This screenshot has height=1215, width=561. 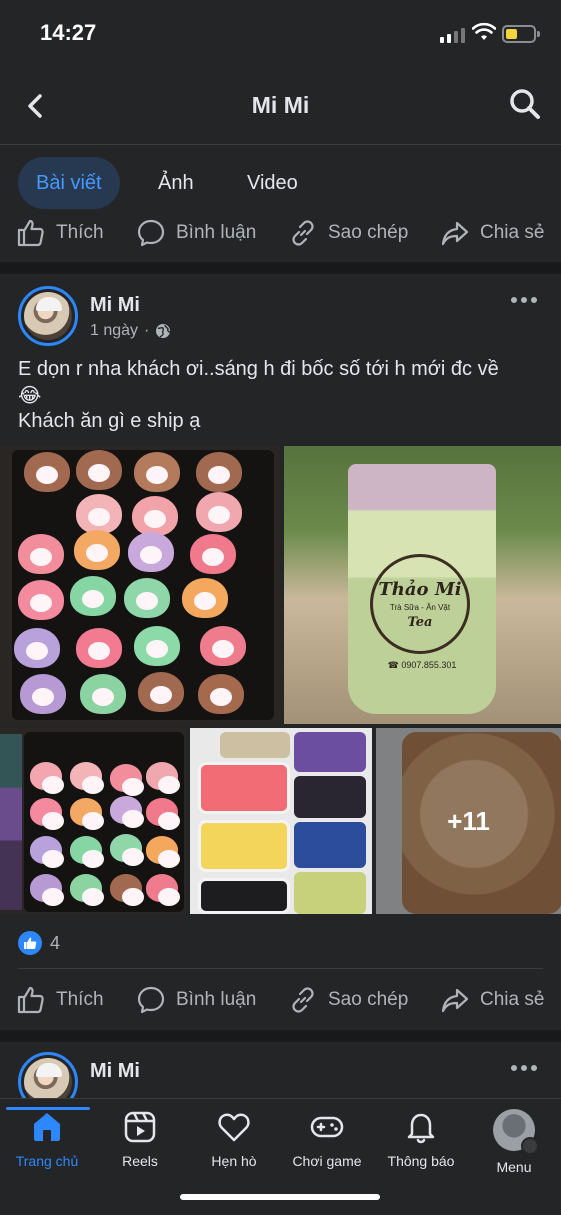 What do you see at coordinates (280, 35) in the screenshot?
I see `status-bar: 14:27` at bounding box center [280, 35].